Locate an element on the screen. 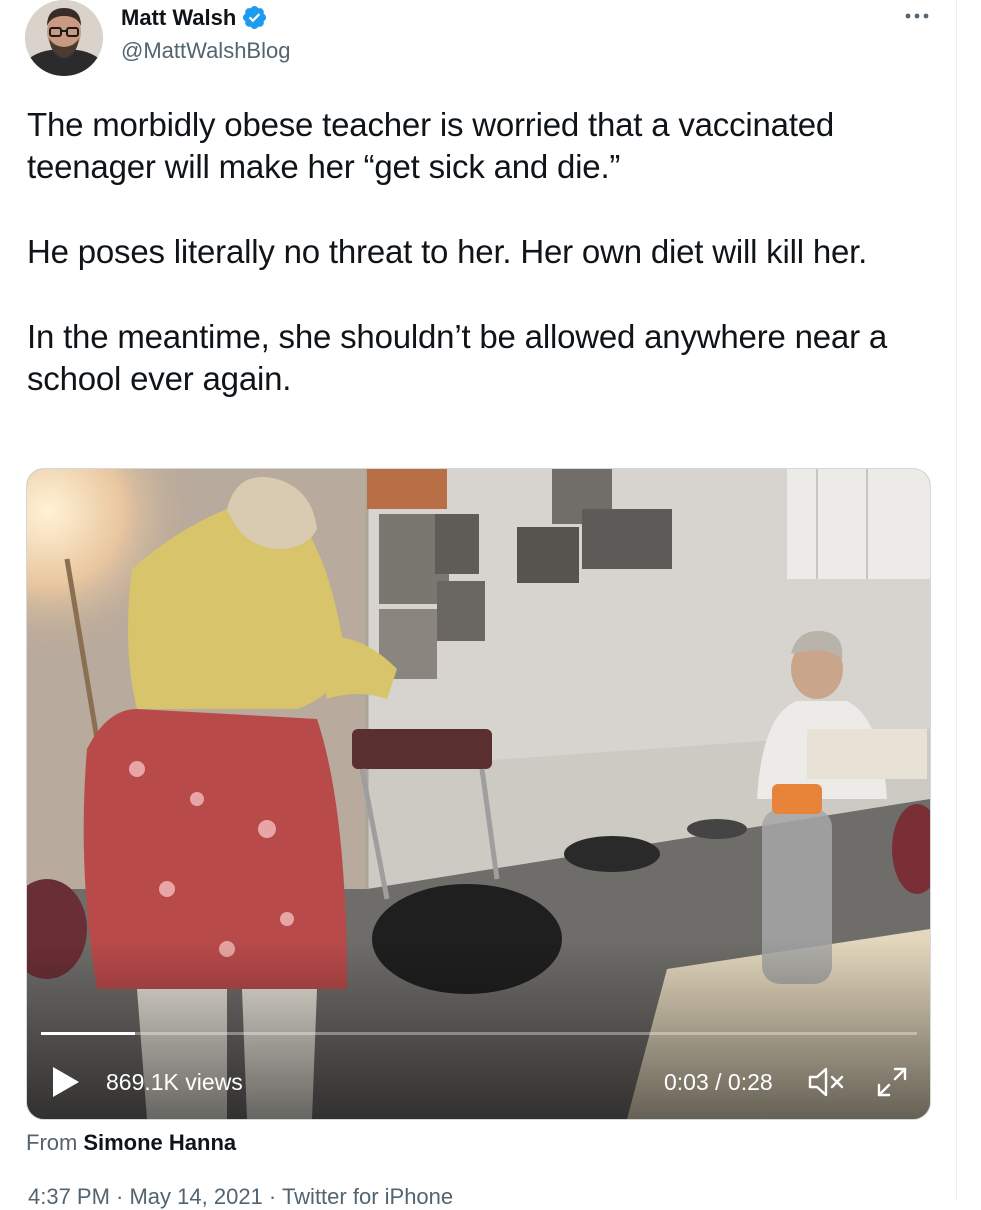  fullscreen-icon is located at coordinates (892, 1082).